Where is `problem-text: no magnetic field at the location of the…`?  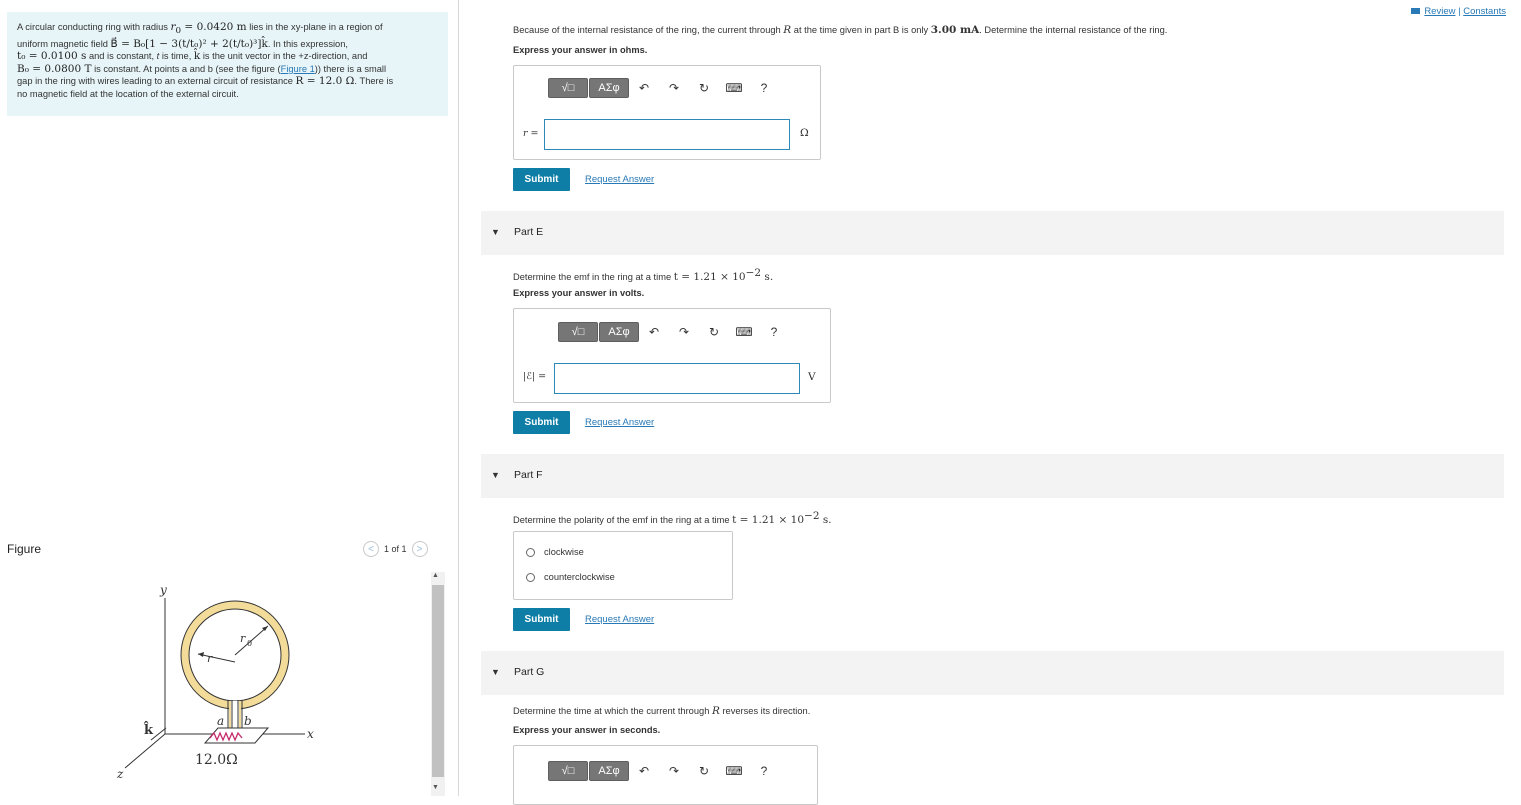 problem-text: no magnetic field at the location of the… is located at coordinates (128, 94).